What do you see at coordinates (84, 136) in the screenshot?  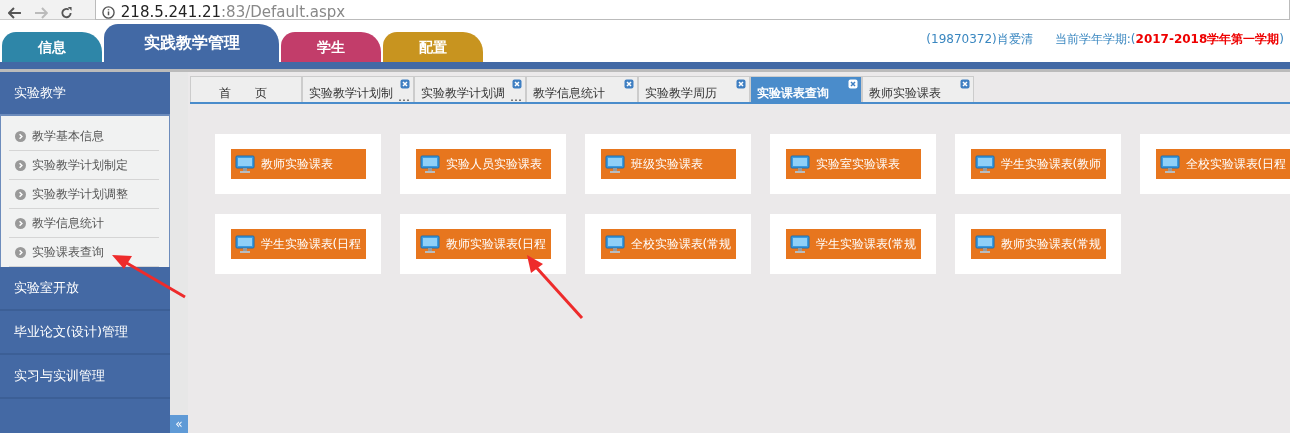 I see `sidebar-item: 教学基本信息` at bounding box center [84, 136].